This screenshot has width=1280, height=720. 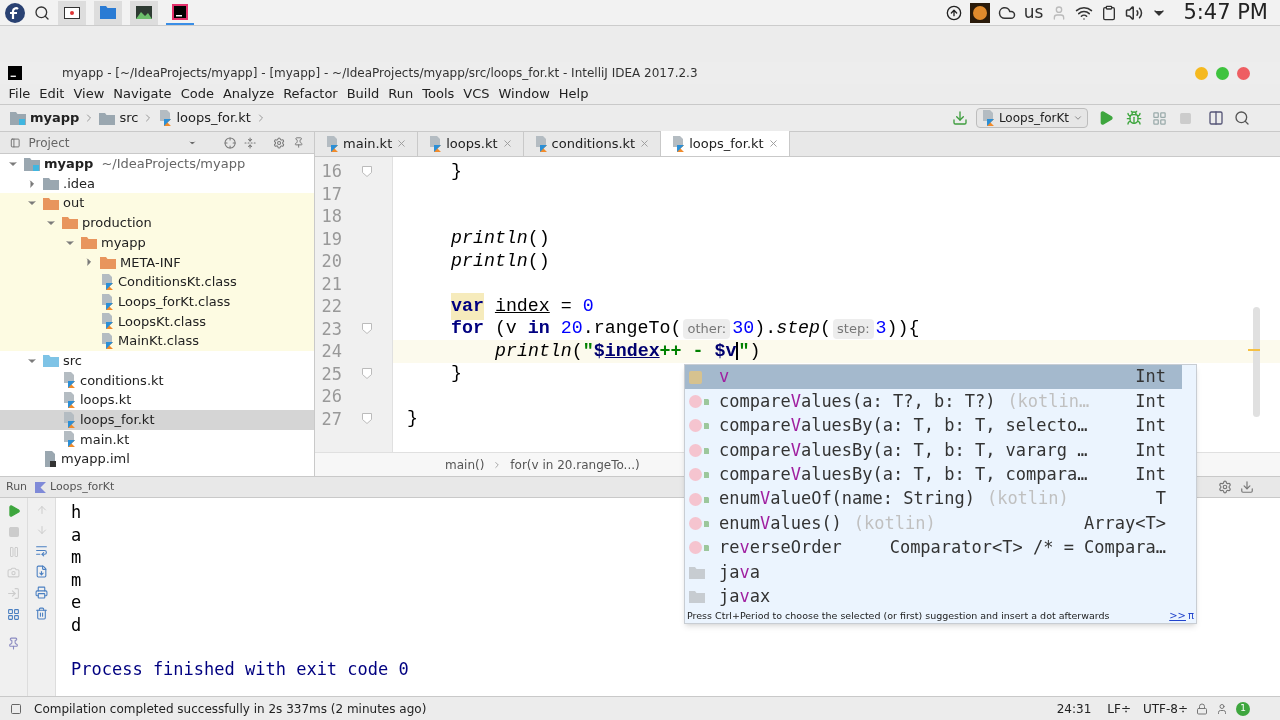 I want to click on menu-item: Refactor, so click(x=310, y=94).